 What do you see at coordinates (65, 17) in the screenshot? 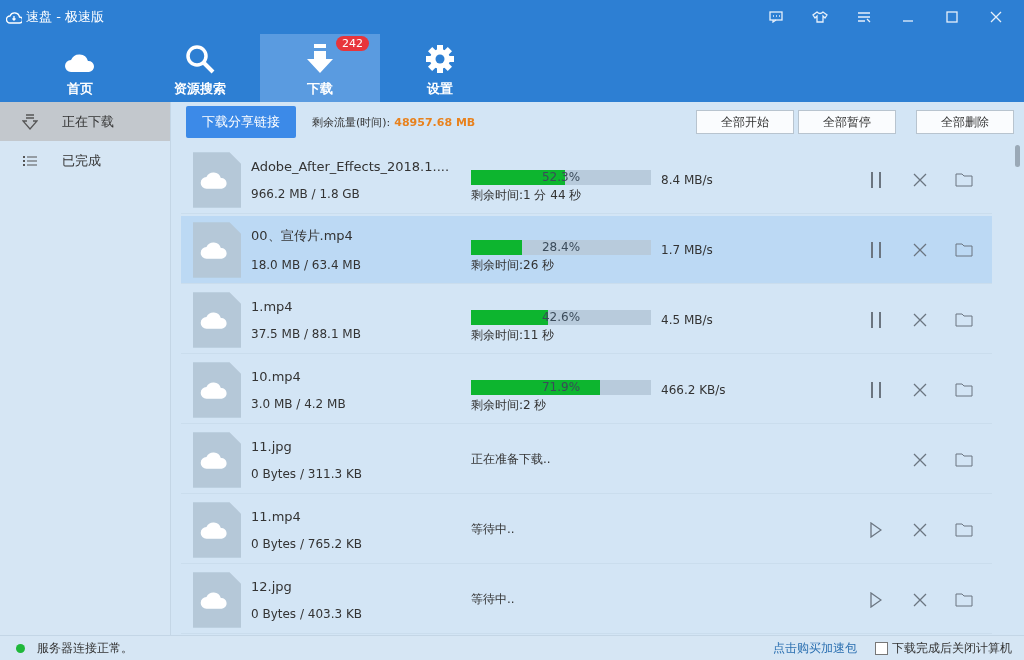
I see `window-title: 速盘 - 极速版` at bounding box center [65, 17].